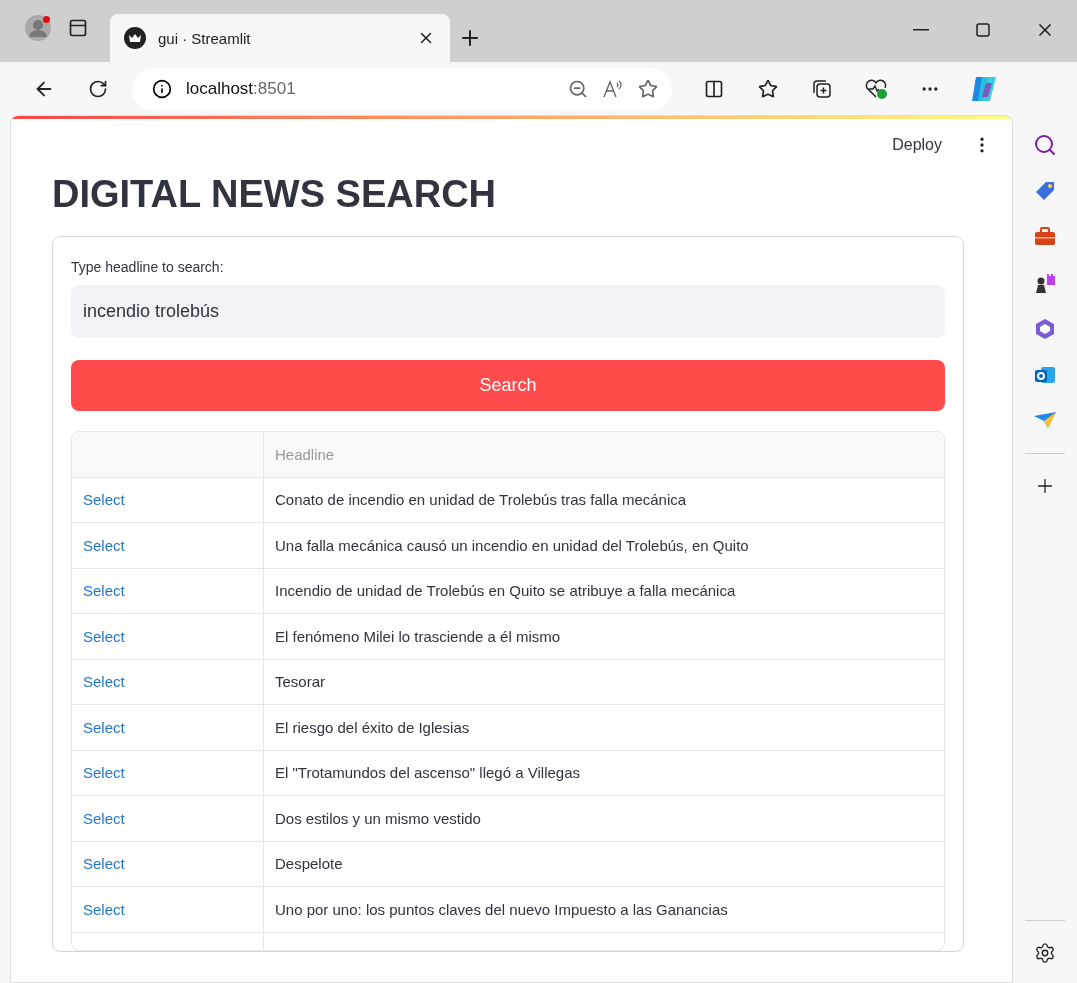 This screenshot has width=1077, height=983. I want to click on url-text: localhost:8501, so click(241, 88).